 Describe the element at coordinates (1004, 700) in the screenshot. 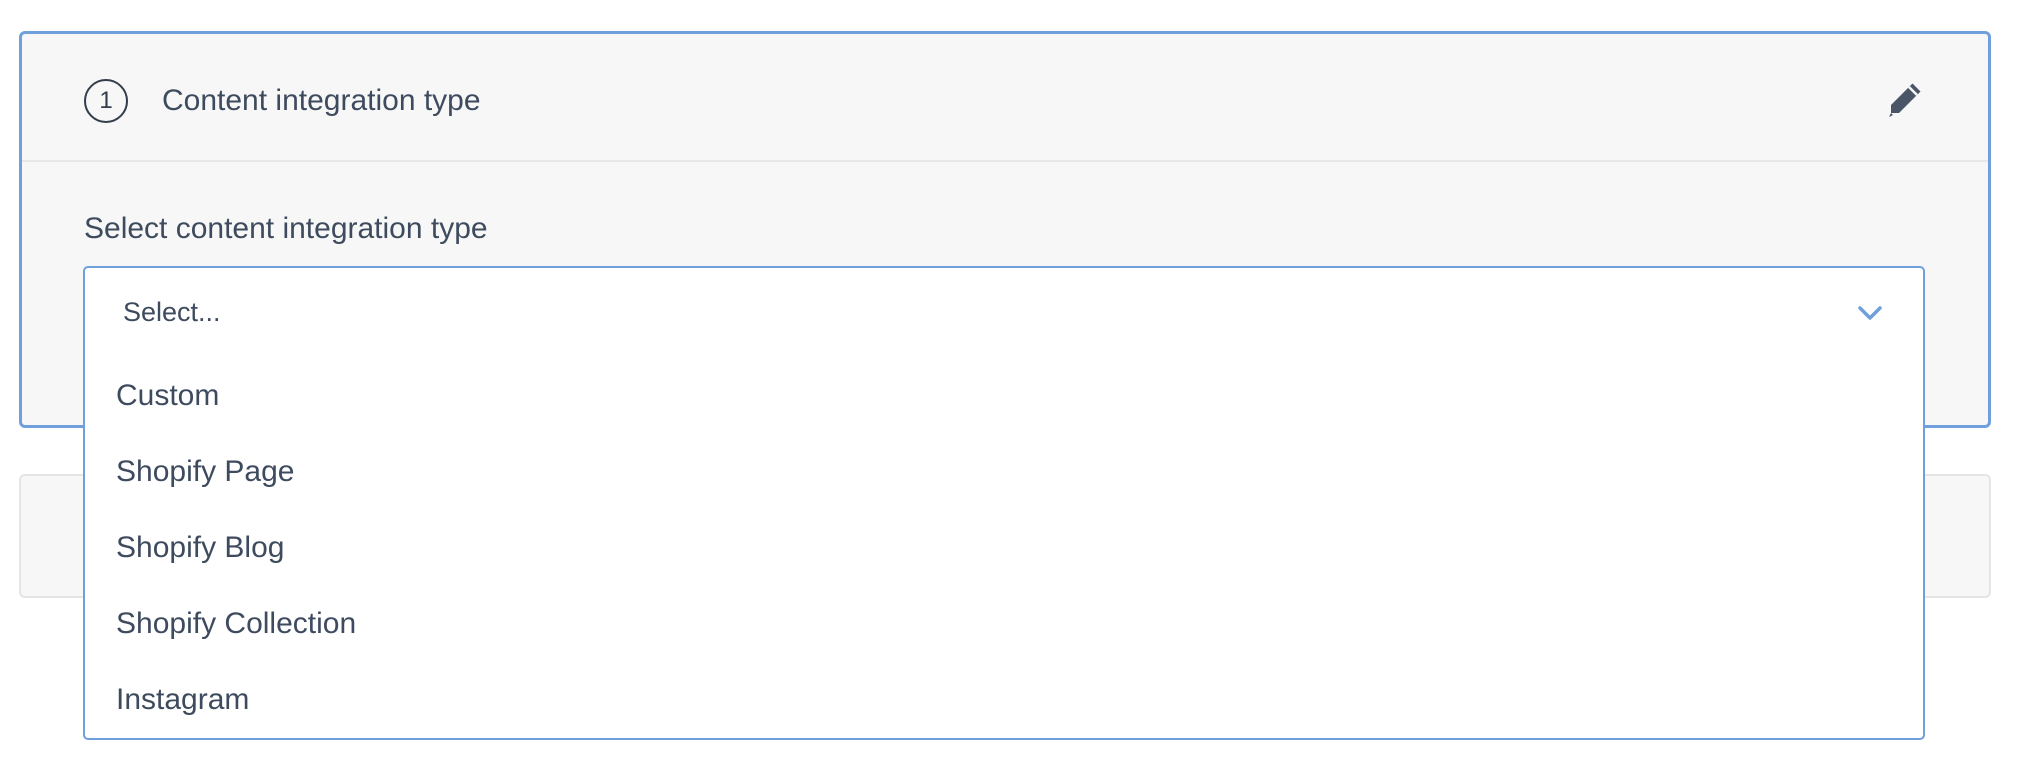

I see `select-option-instagram: Instagram` at that location.